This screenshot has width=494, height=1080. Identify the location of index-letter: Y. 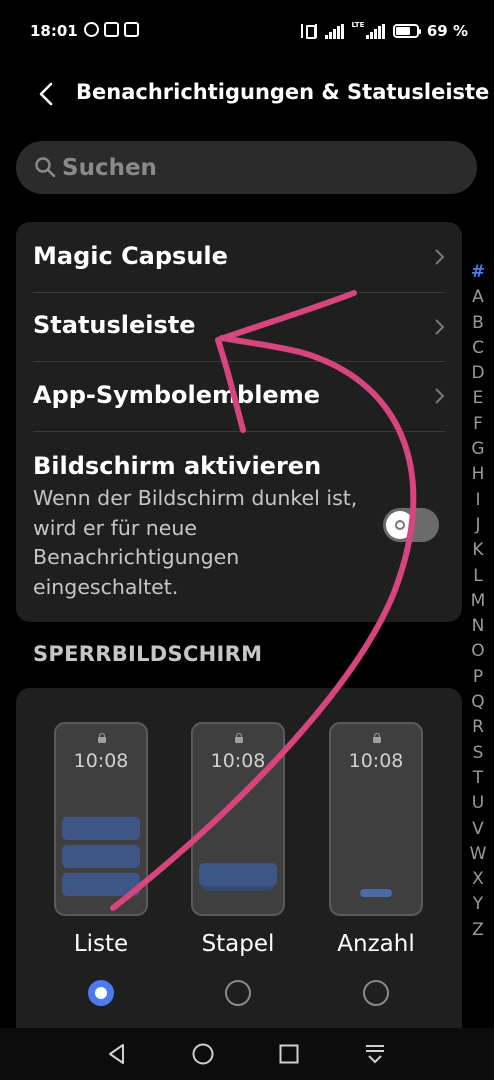
(478, 904).